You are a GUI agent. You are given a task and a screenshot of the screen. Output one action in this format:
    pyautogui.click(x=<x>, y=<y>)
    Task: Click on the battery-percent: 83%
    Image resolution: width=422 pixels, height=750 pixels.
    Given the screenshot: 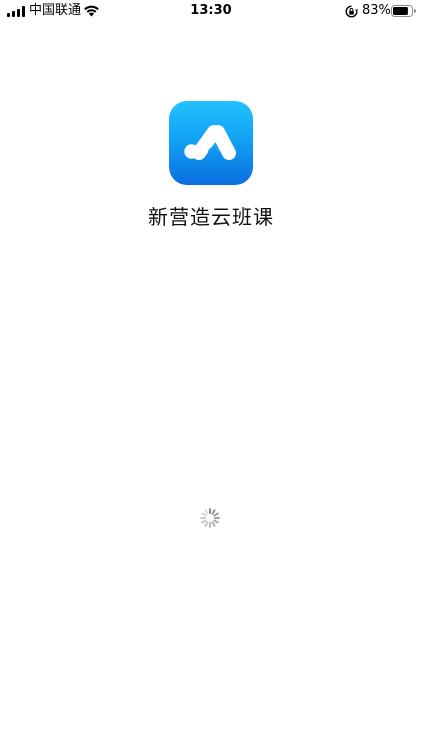 What is the action you would take?
    pyautogui.click(x=376, y=10)
    